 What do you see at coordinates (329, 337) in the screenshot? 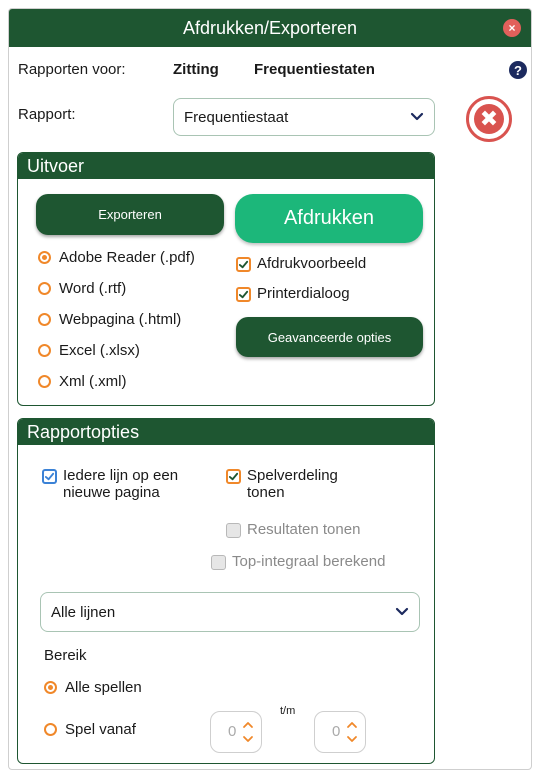
I see `advanced-options-button: Geavanceerde opties` at bounding box center [329, 337].